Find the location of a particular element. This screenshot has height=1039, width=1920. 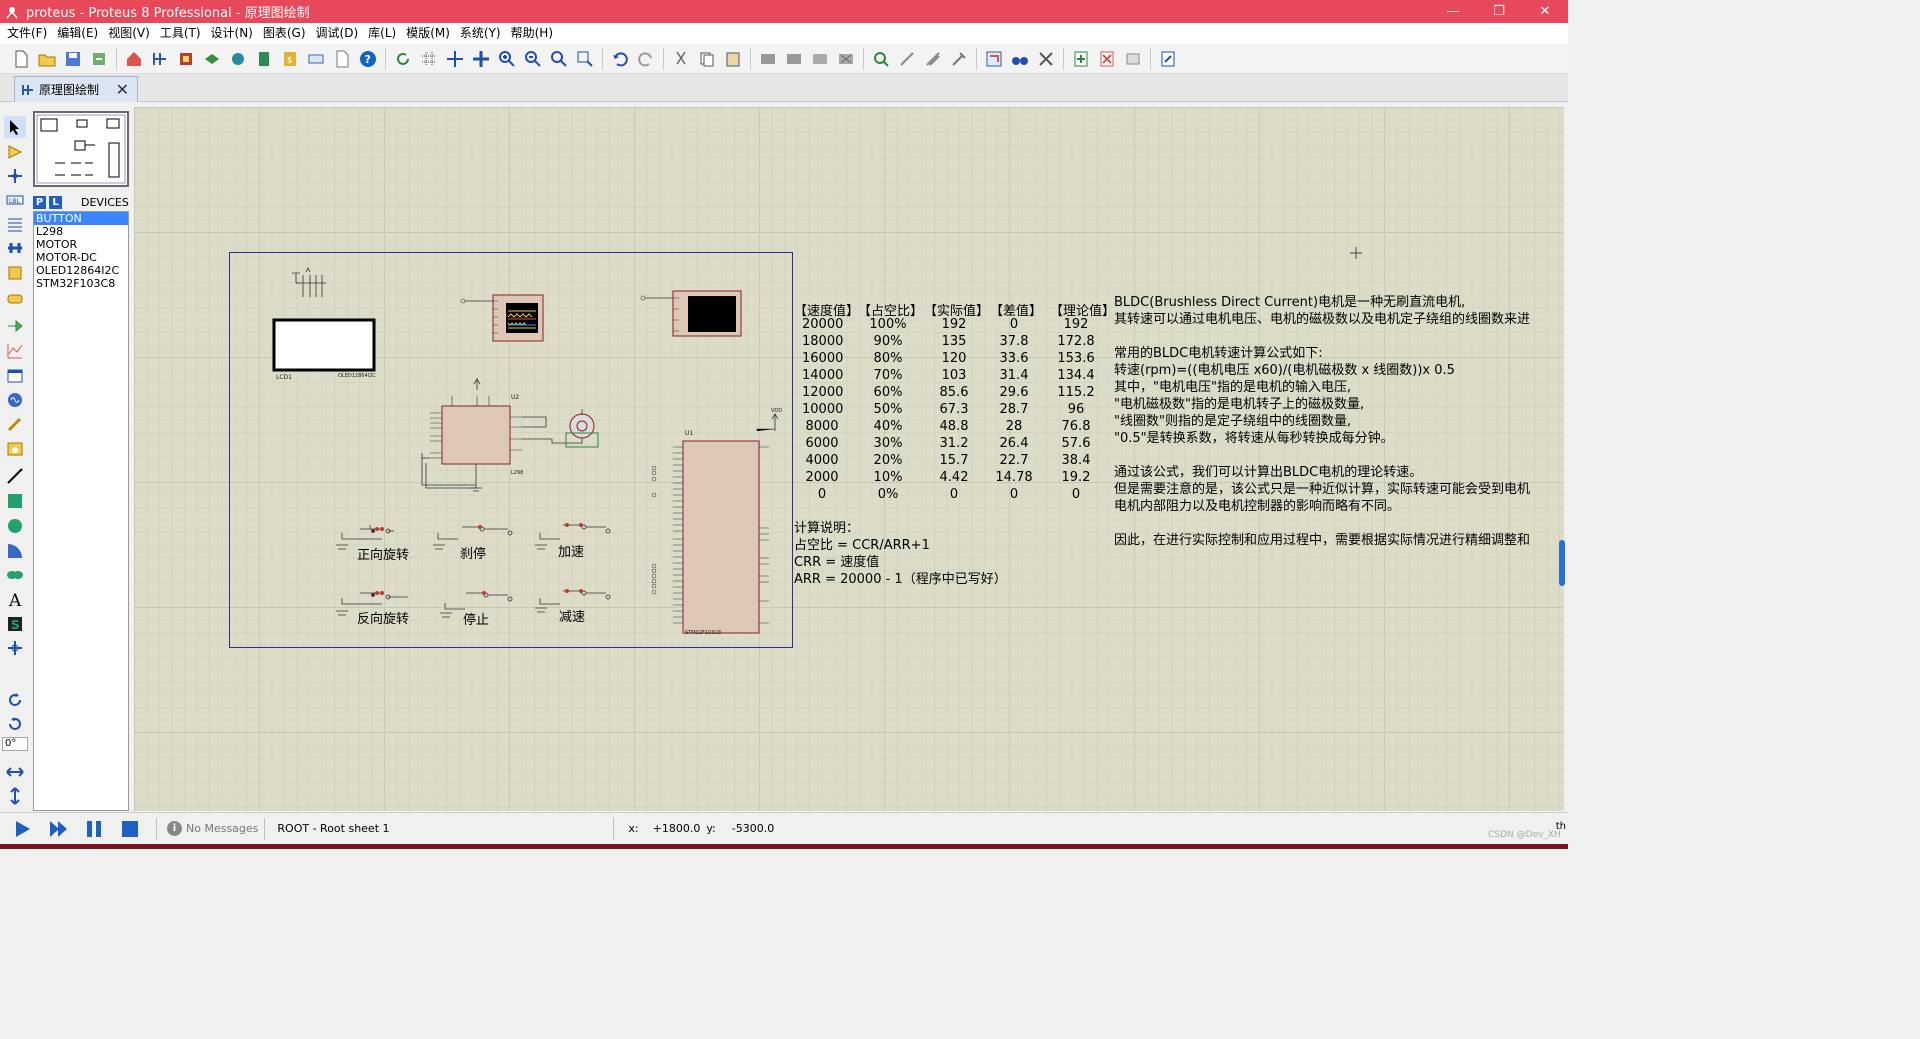

menu-debug: 调试(D) is located at coordinates (337, 33).